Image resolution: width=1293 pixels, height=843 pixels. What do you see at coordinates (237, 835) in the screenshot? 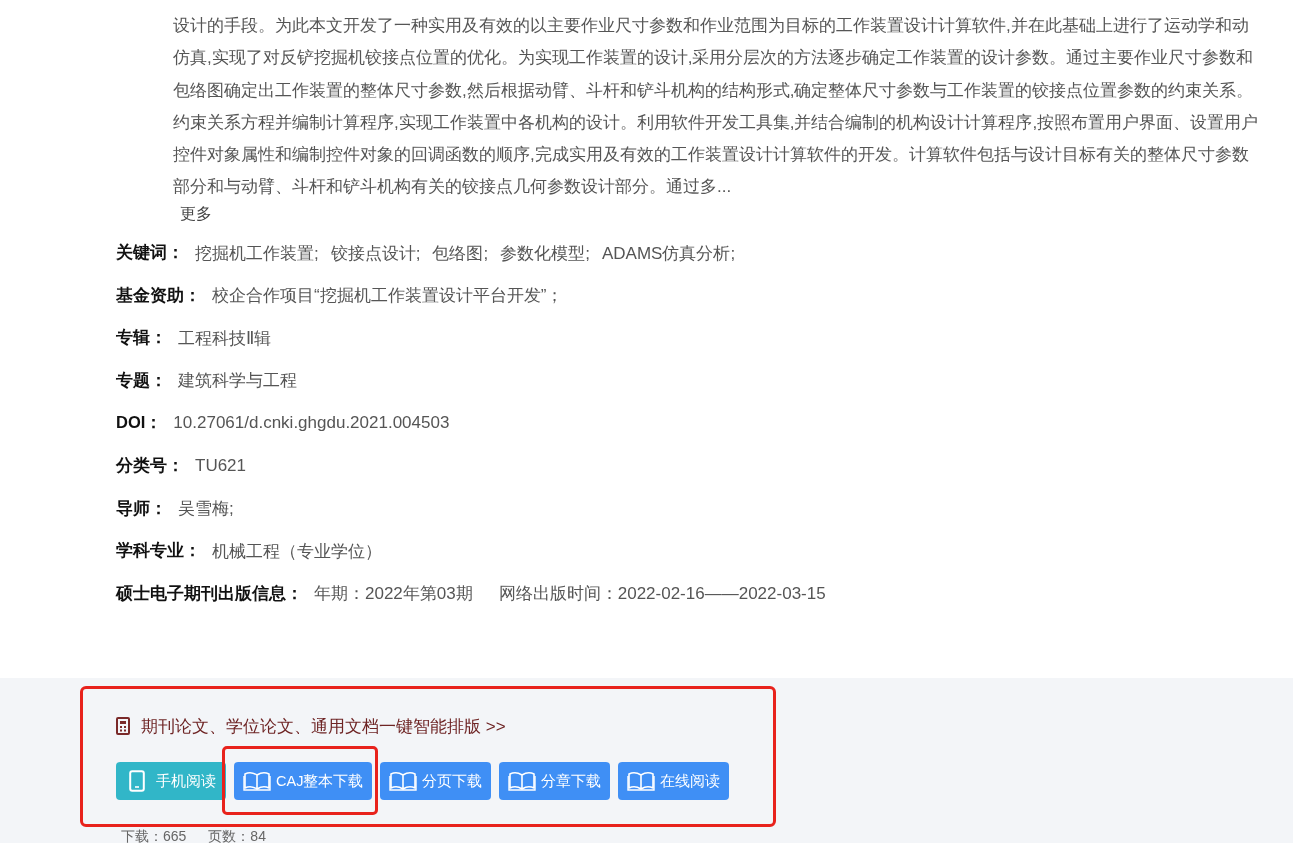
I see `stat-text: 页数：84` at bounding box center [237, 835].